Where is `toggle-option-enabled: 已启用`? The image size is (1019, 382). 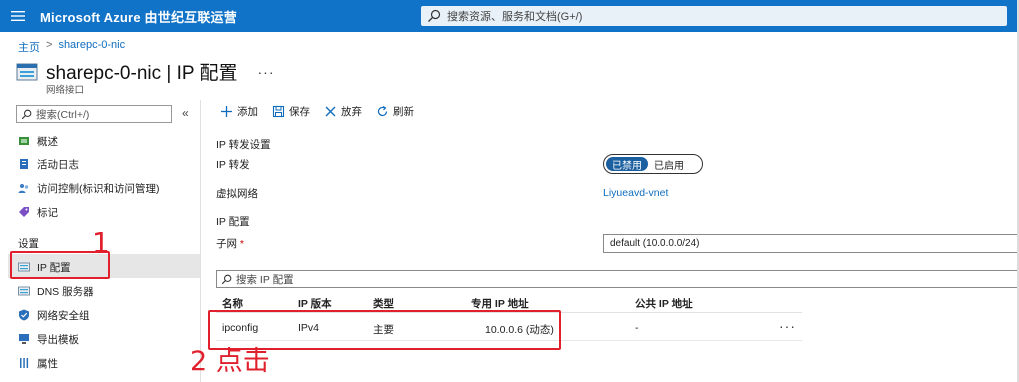
toggle-option-enabled: 已启用 is located at coordinates (669, 164).